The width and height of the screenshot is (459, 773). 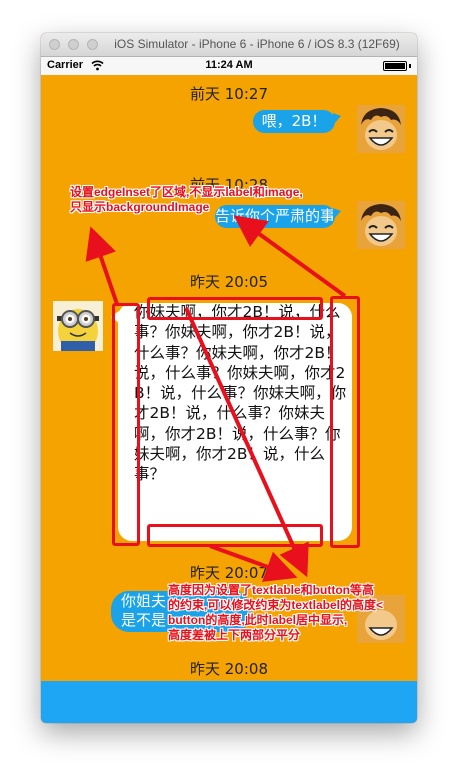 What do you see at coordinates (126, 424) in the screenshot?
I see `annotation-box-left` at bounding box center [126, 424].